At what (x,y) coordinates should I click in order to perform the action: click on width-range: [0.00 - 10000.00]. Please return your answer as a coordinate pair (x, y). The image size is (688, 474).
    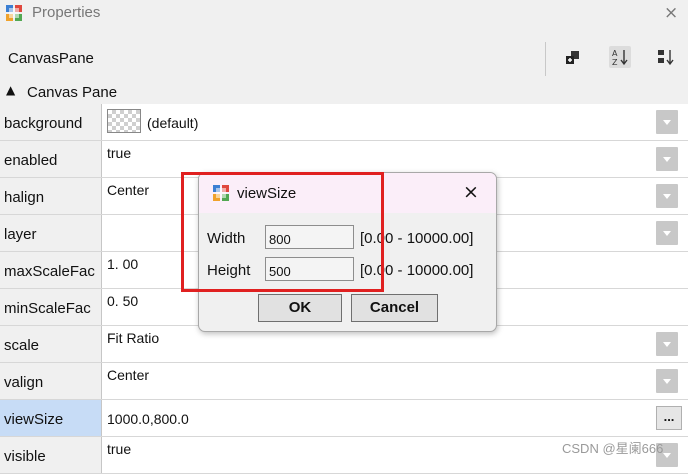
    Looking at the image, I should click on (417, 238).